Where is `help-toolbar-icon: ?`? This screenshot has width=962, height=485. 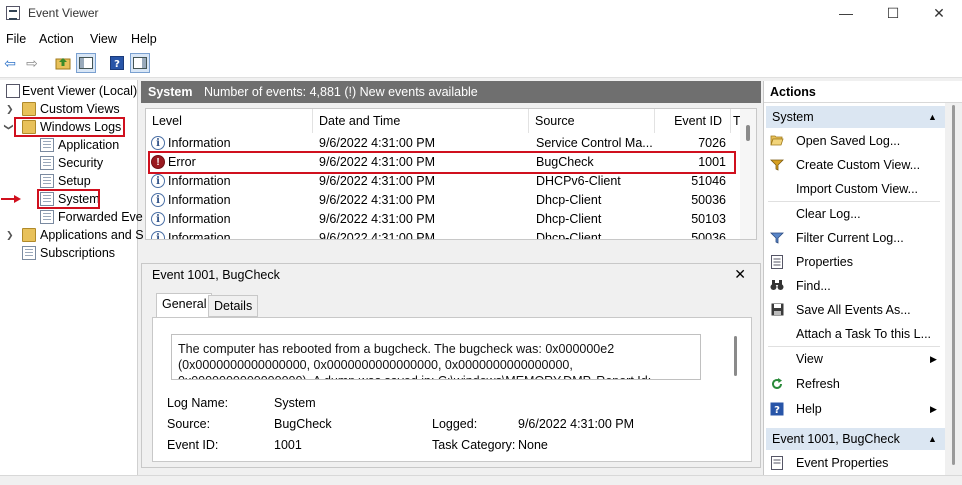 help-toolbar-icon: ? is located at coordinates (117, 63).